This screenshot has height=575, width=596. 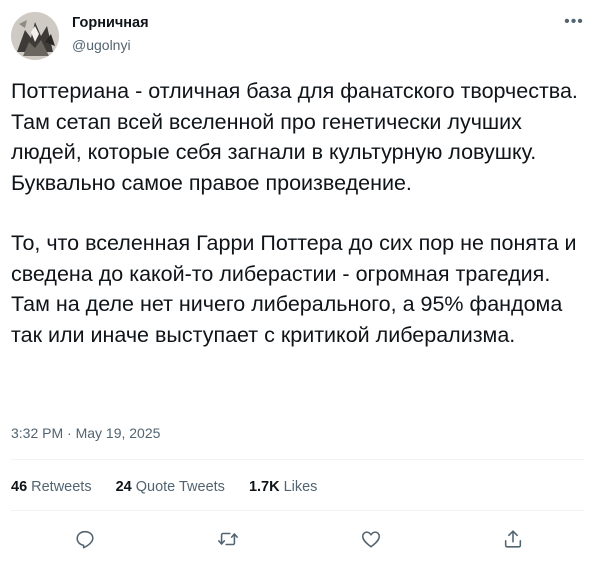 I want to click on retweets-label: Retweets, so click(x=61, y=487).